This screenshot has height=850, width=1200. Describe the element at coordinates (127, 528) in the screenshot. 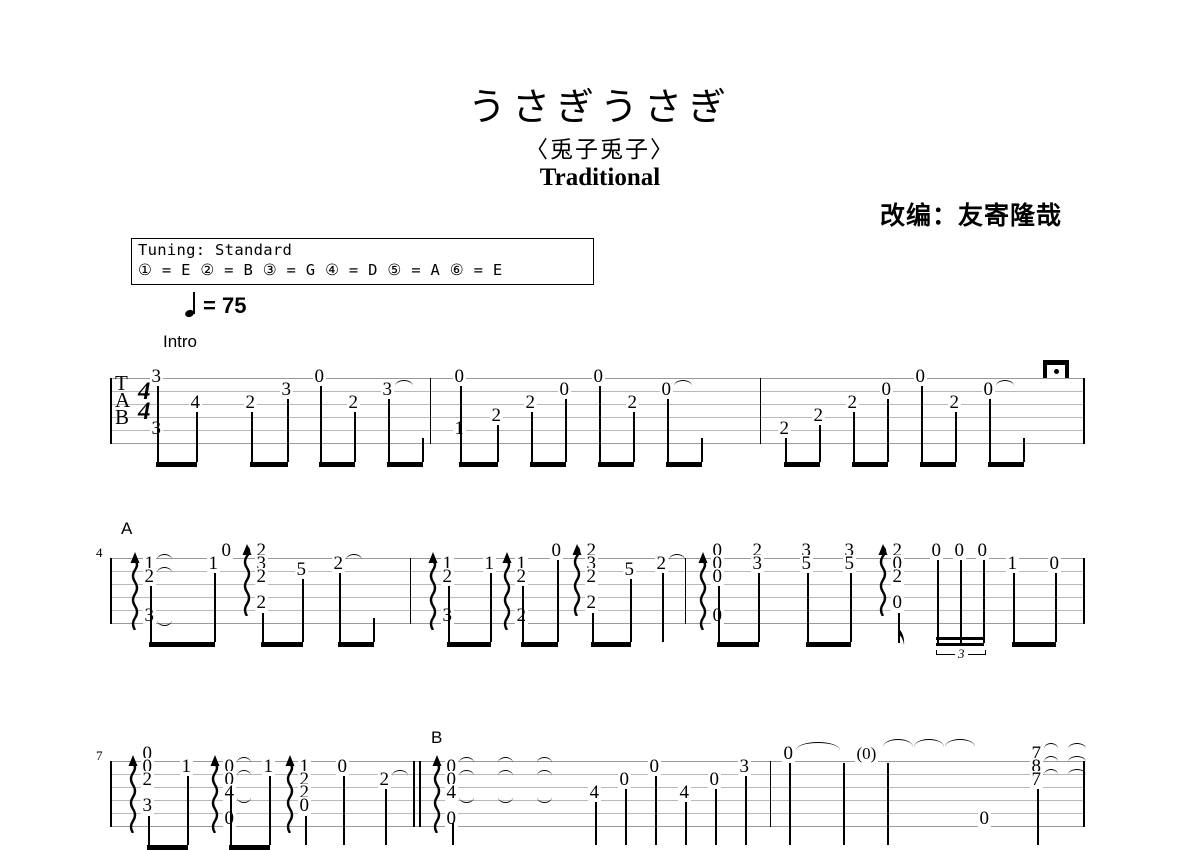

I see `section-label-a: A` at that location.